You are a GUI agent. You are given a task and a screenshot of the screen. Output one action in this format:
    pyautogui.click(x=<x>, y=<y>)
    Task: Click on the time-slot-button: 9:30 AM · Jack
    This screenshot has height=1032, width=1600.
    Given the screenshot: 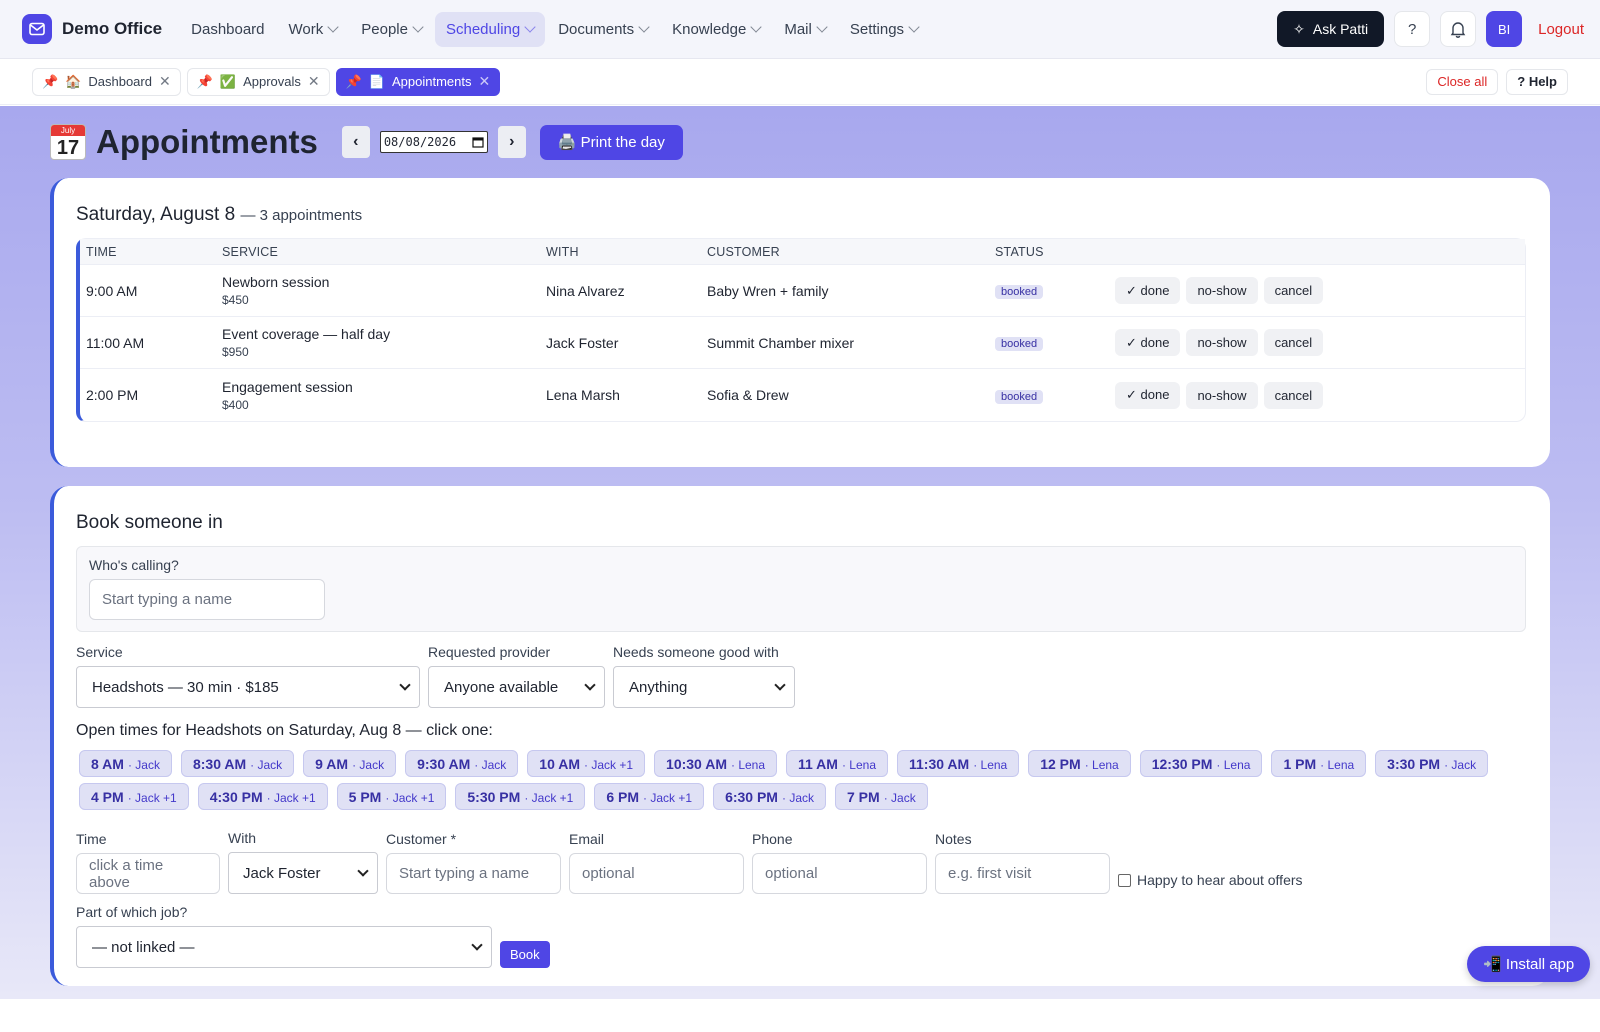 What is the action you would take?
    pyautogui.click(x=462, y=763)
    